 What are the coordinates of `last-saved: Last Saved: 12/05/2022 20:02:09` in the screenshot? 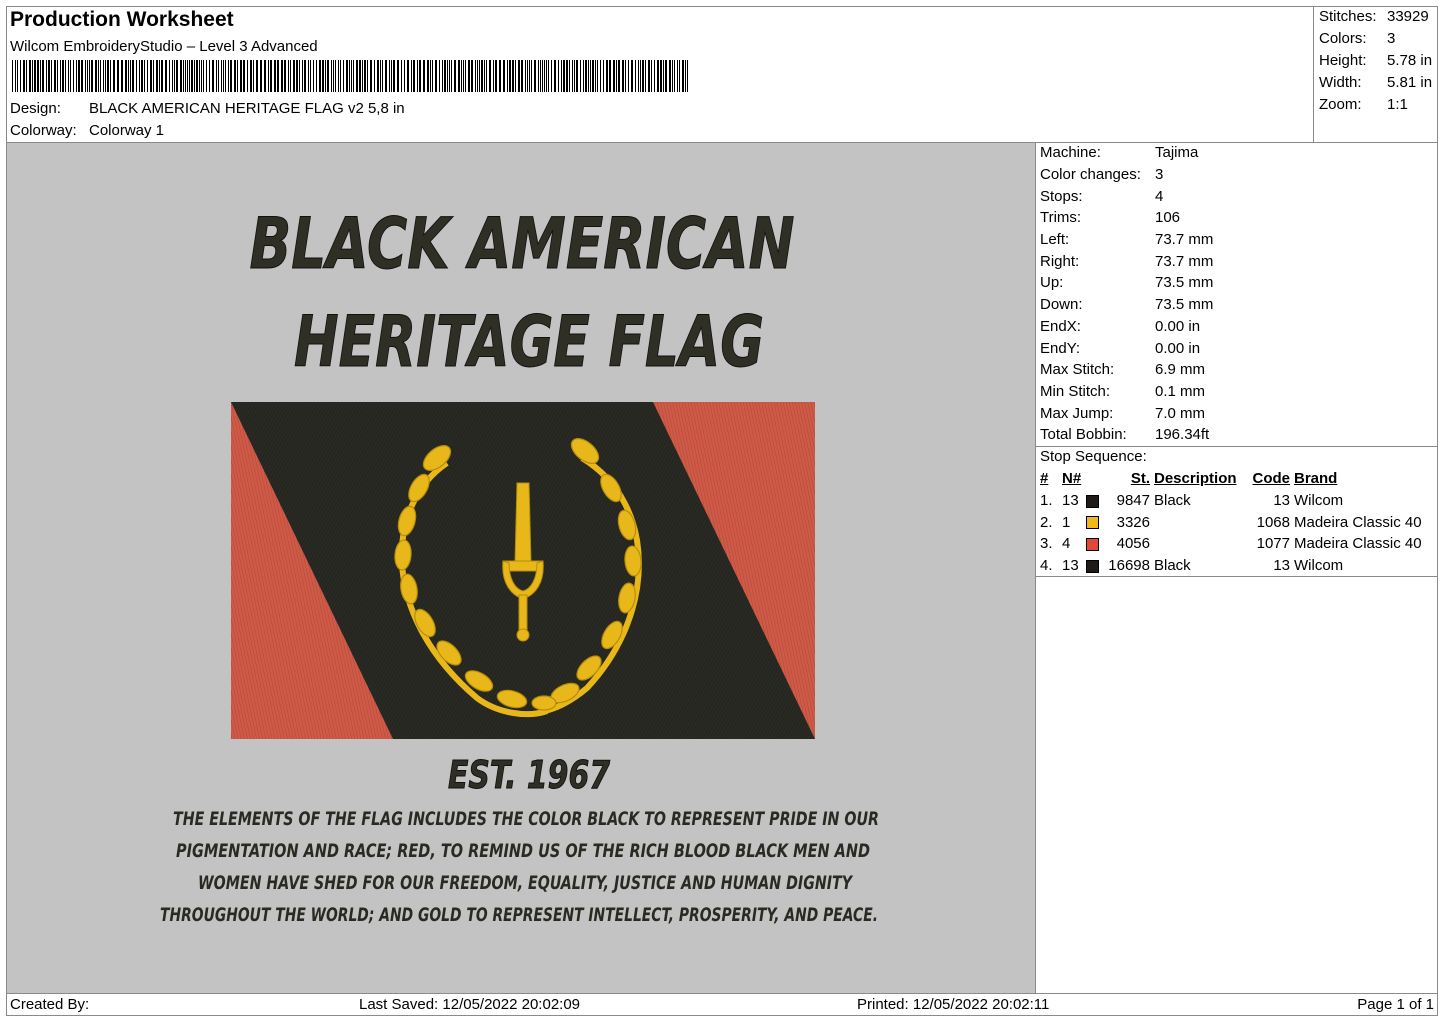 It's located at (470, 1004).